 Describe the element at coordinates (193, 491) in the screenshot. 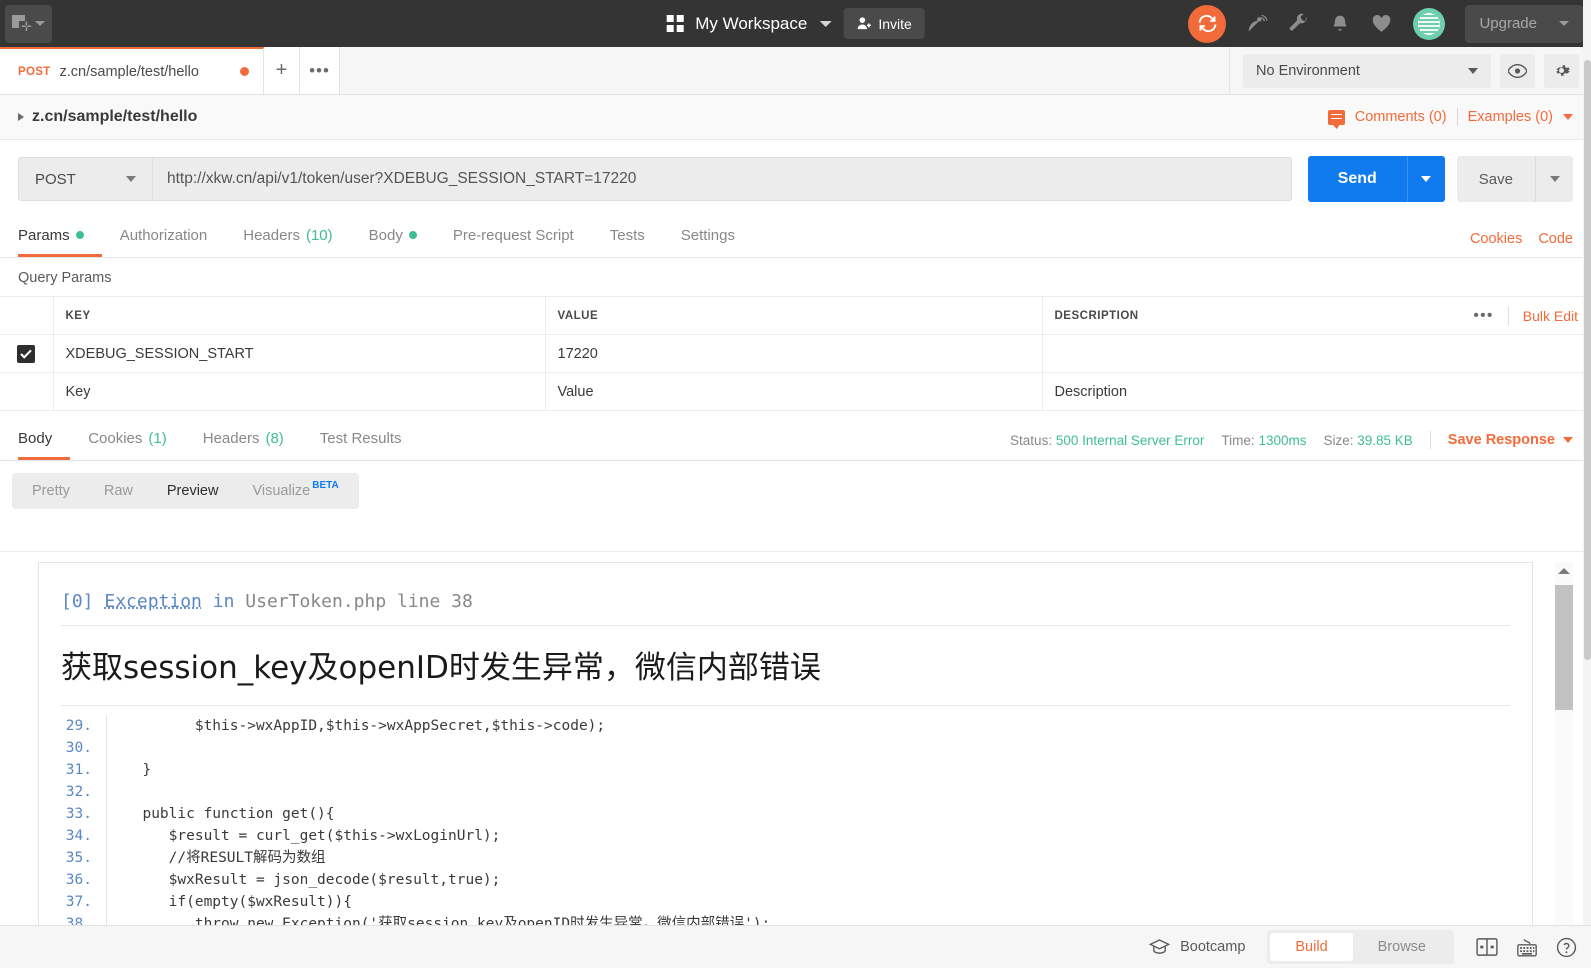

I see `view-mode-preview: Preview` at that location.